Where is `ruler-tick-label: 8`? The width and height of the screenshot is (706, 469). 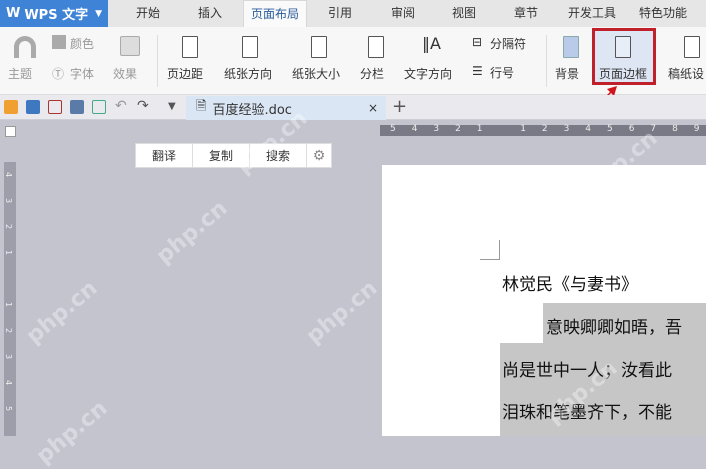
ruler-tick-label: 8 is located at coordinates (675, 129).